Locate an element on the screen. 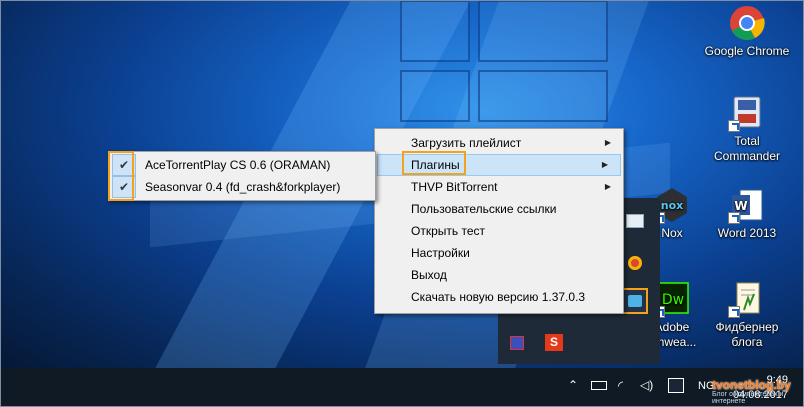 This screenshot has width=804, height=407. taskbar: ⌃ ◜ ◁) NG 9:49 04.08.2017 is located at coordinates (402, 387).